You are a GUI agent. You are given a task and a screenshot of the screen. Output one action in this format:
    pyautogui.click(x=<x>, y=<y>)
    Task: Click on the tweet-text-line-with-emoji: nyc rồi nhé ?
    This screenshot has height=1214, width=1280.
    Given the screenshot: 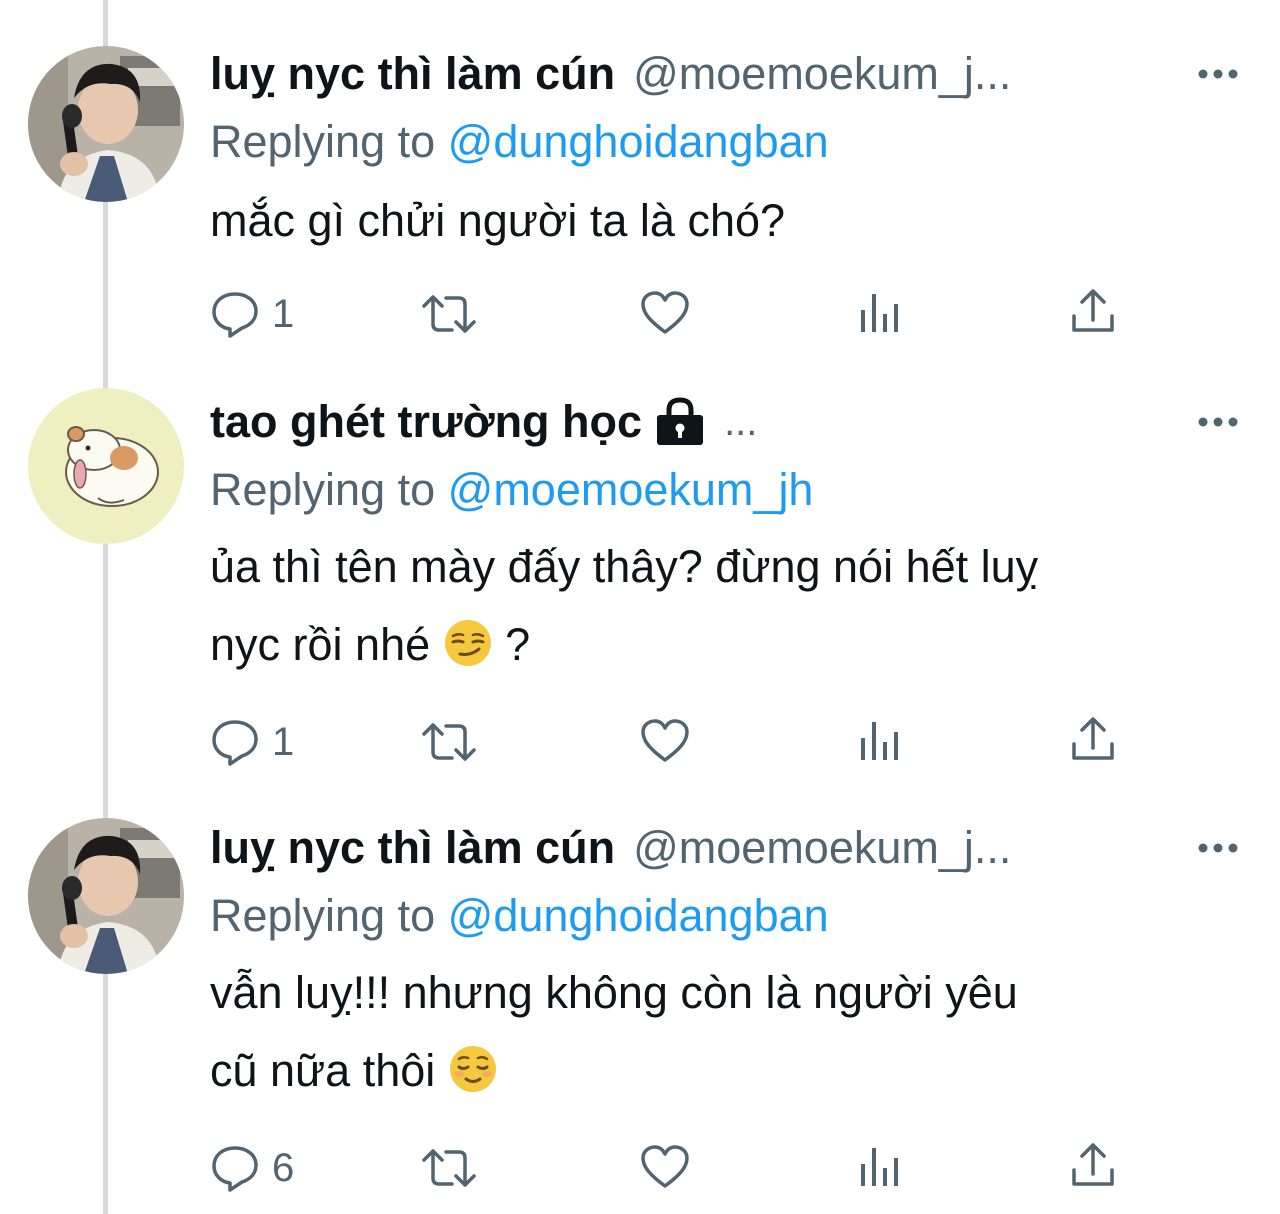 What is the action you would take?
    pyautogui.click(x=730, y=645)
    